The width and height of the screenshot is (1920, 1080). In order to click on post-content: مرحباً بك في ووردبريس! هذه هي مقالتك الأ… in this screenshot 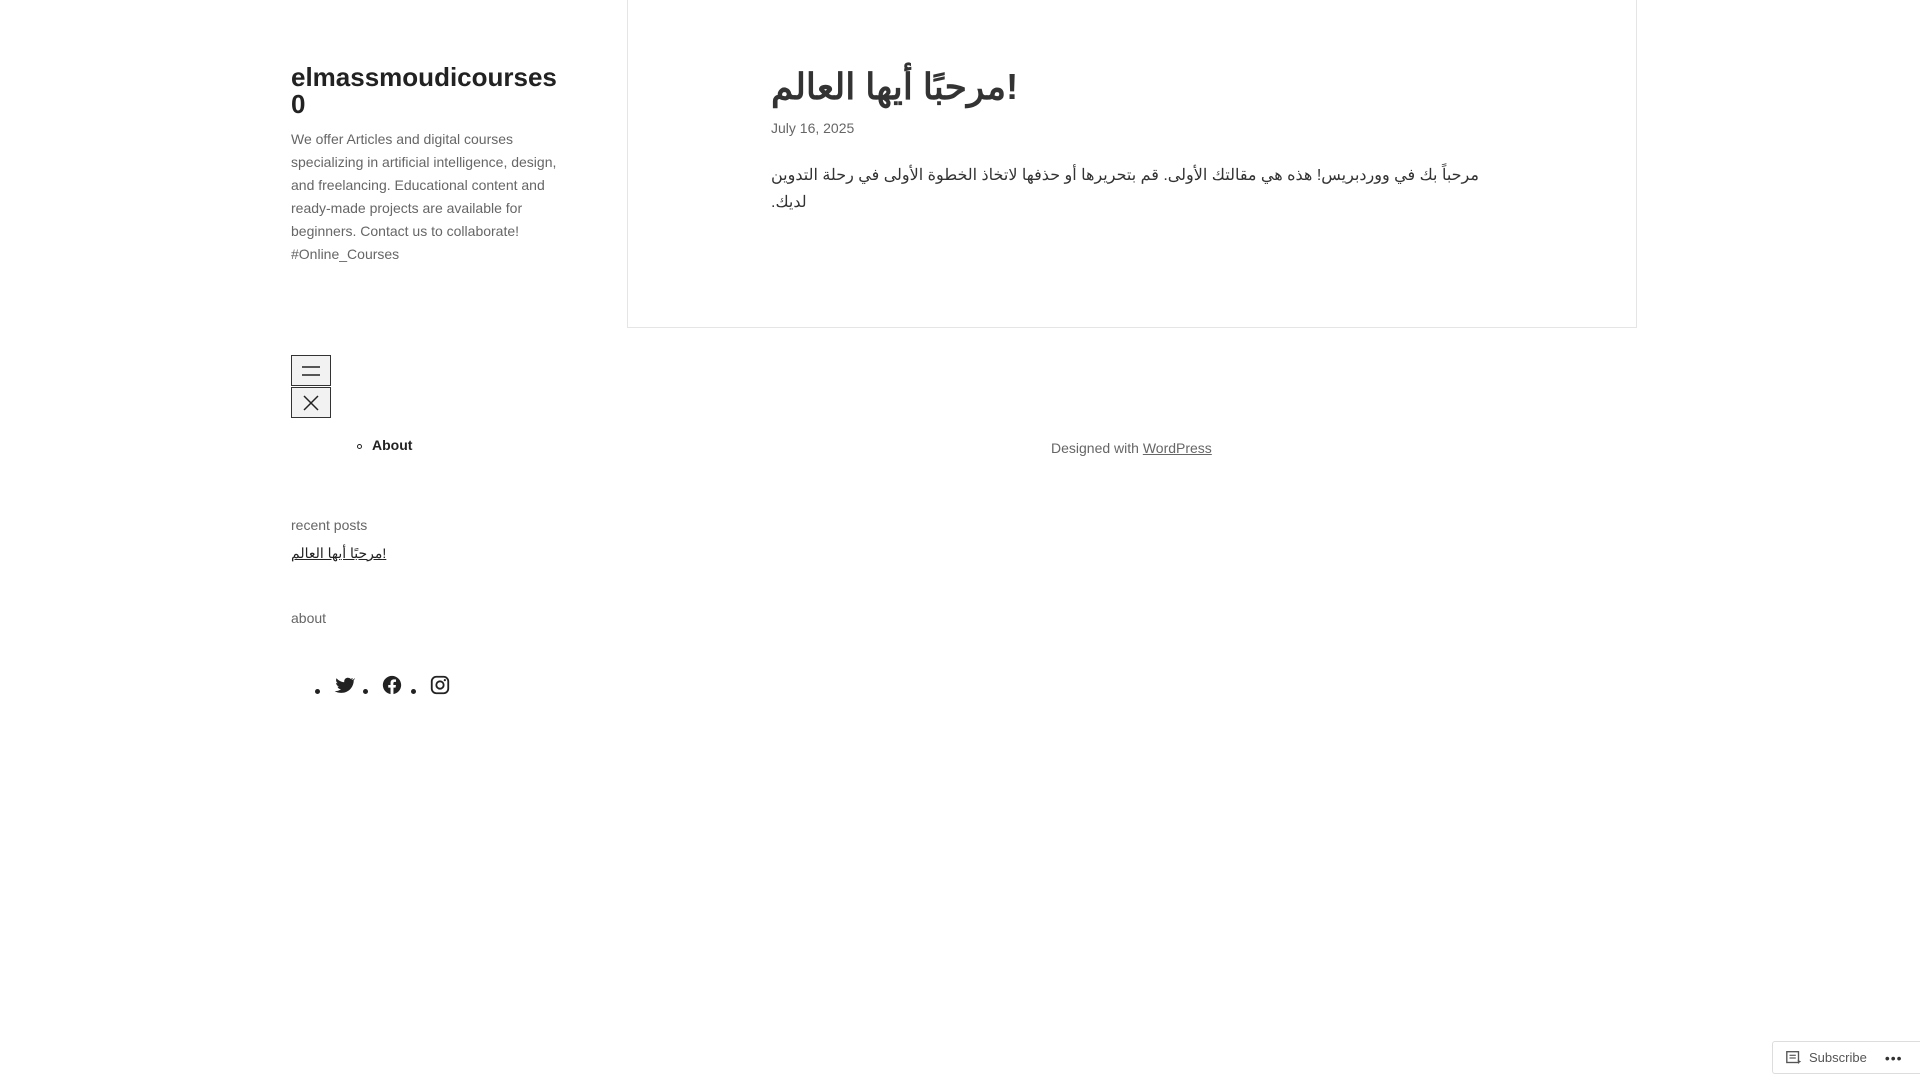, I will do `click(1125, 189)`.